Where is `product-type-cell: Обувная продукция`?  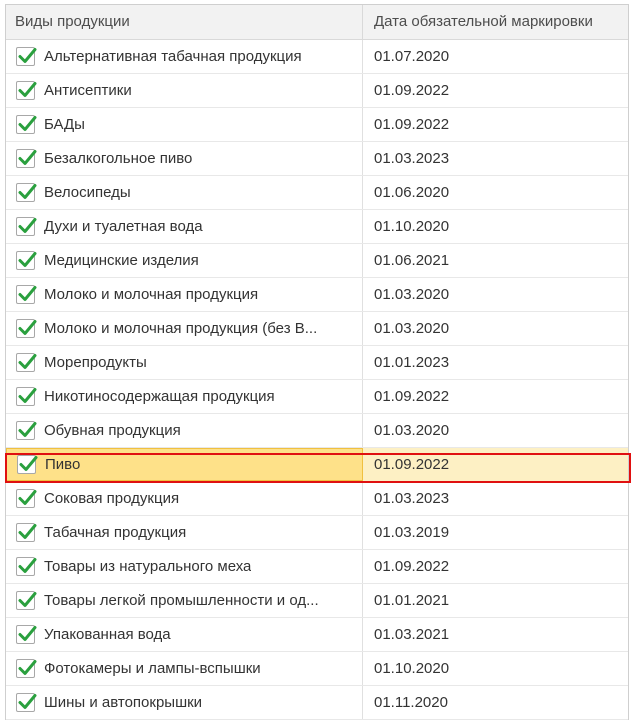
product-type-cell: Обувная продукция is located at coordinates (184, 430).